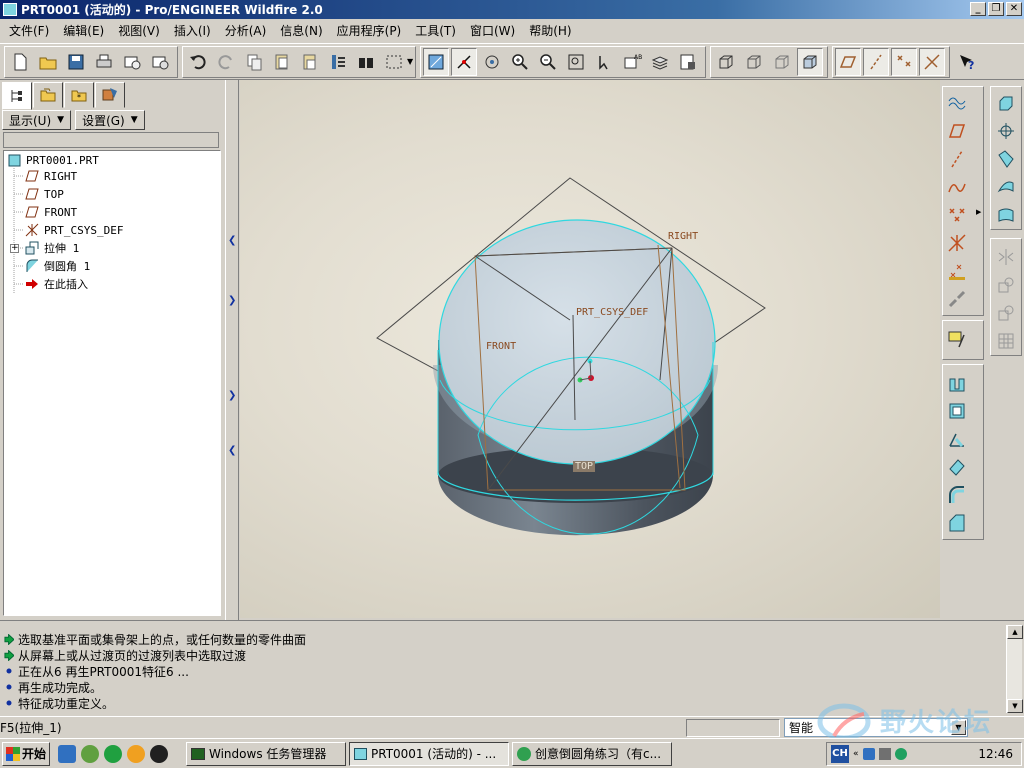 The height and width of the screenshot is (768, 1024). I want to click on save-icon, so click(76, 62).